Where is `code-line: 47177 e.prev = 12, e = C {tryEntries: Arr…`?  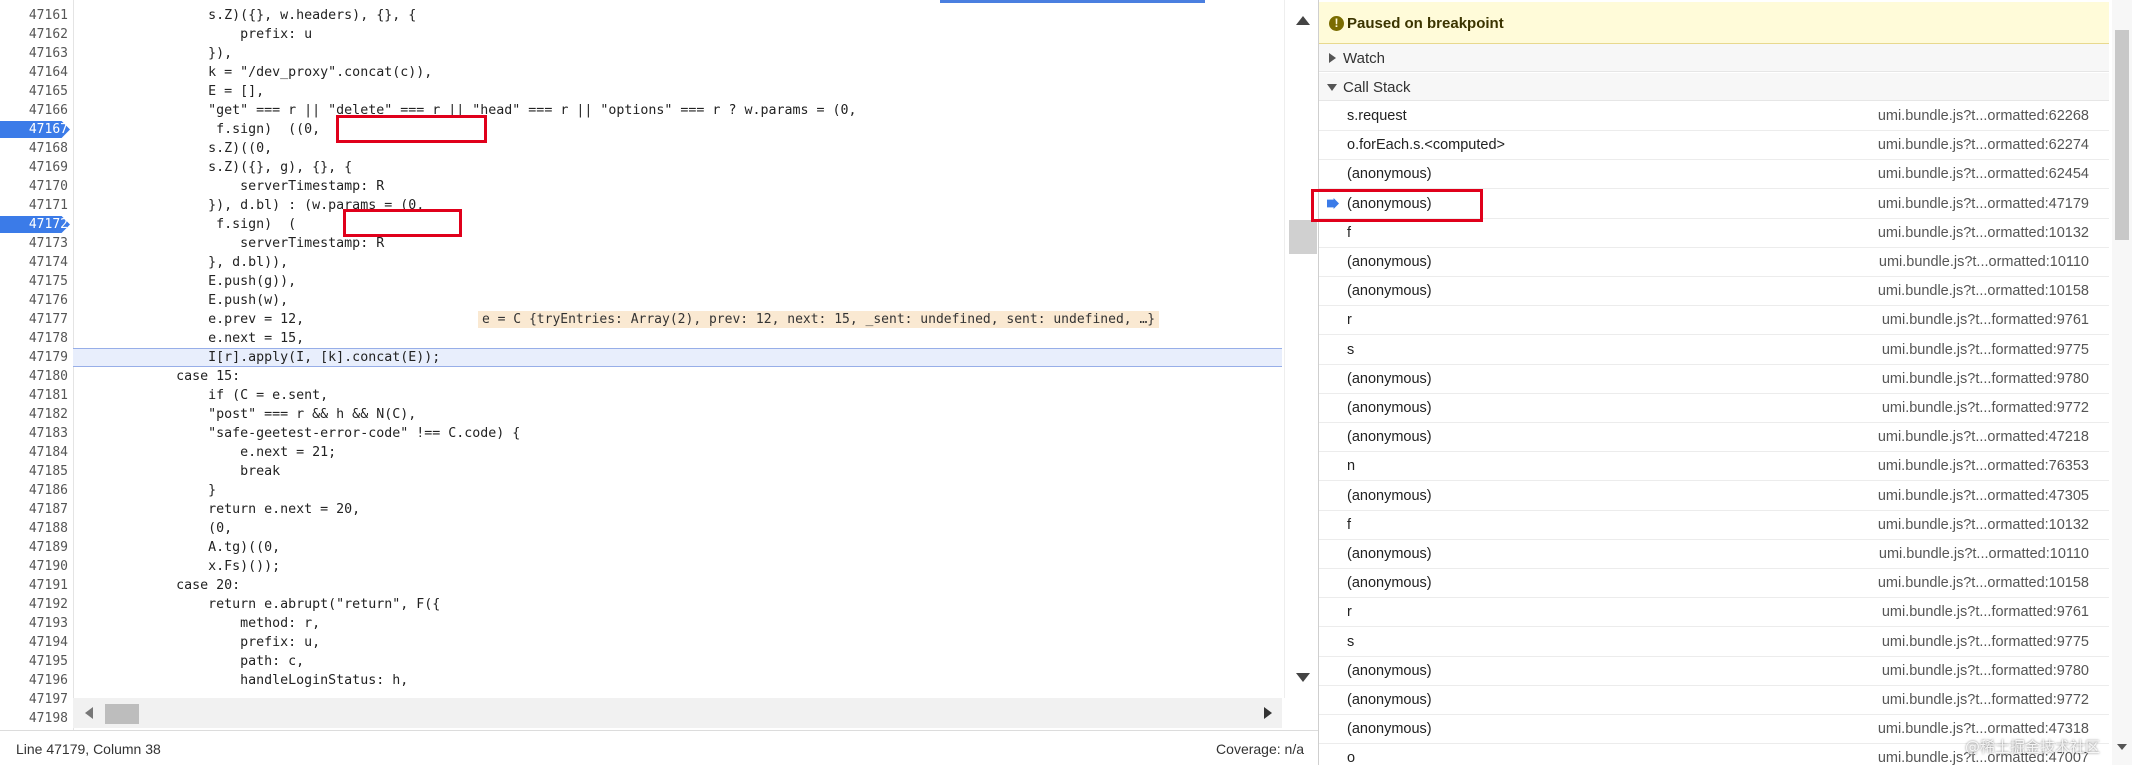 code-line: 47177 e.prev = 12, e = C {tryEntries: Arr… is located at coordinates (641, 319).